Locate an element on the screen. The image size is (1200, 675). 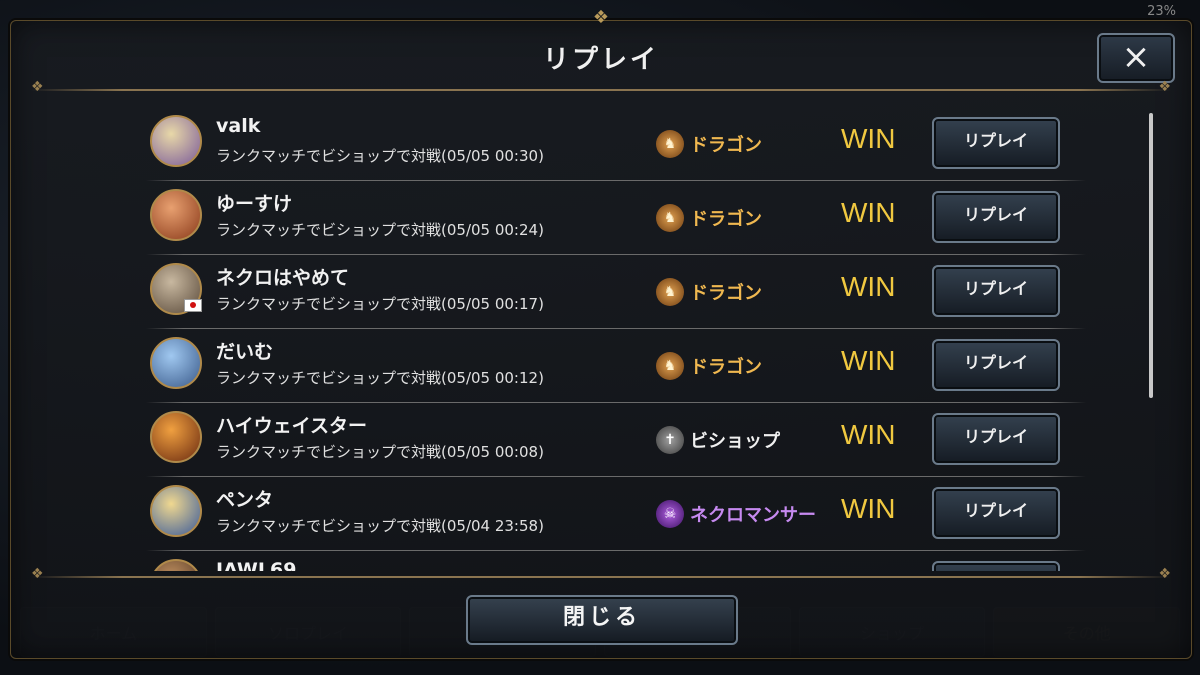
dialog-title: リプレイ is located at coordinates (600, 60).